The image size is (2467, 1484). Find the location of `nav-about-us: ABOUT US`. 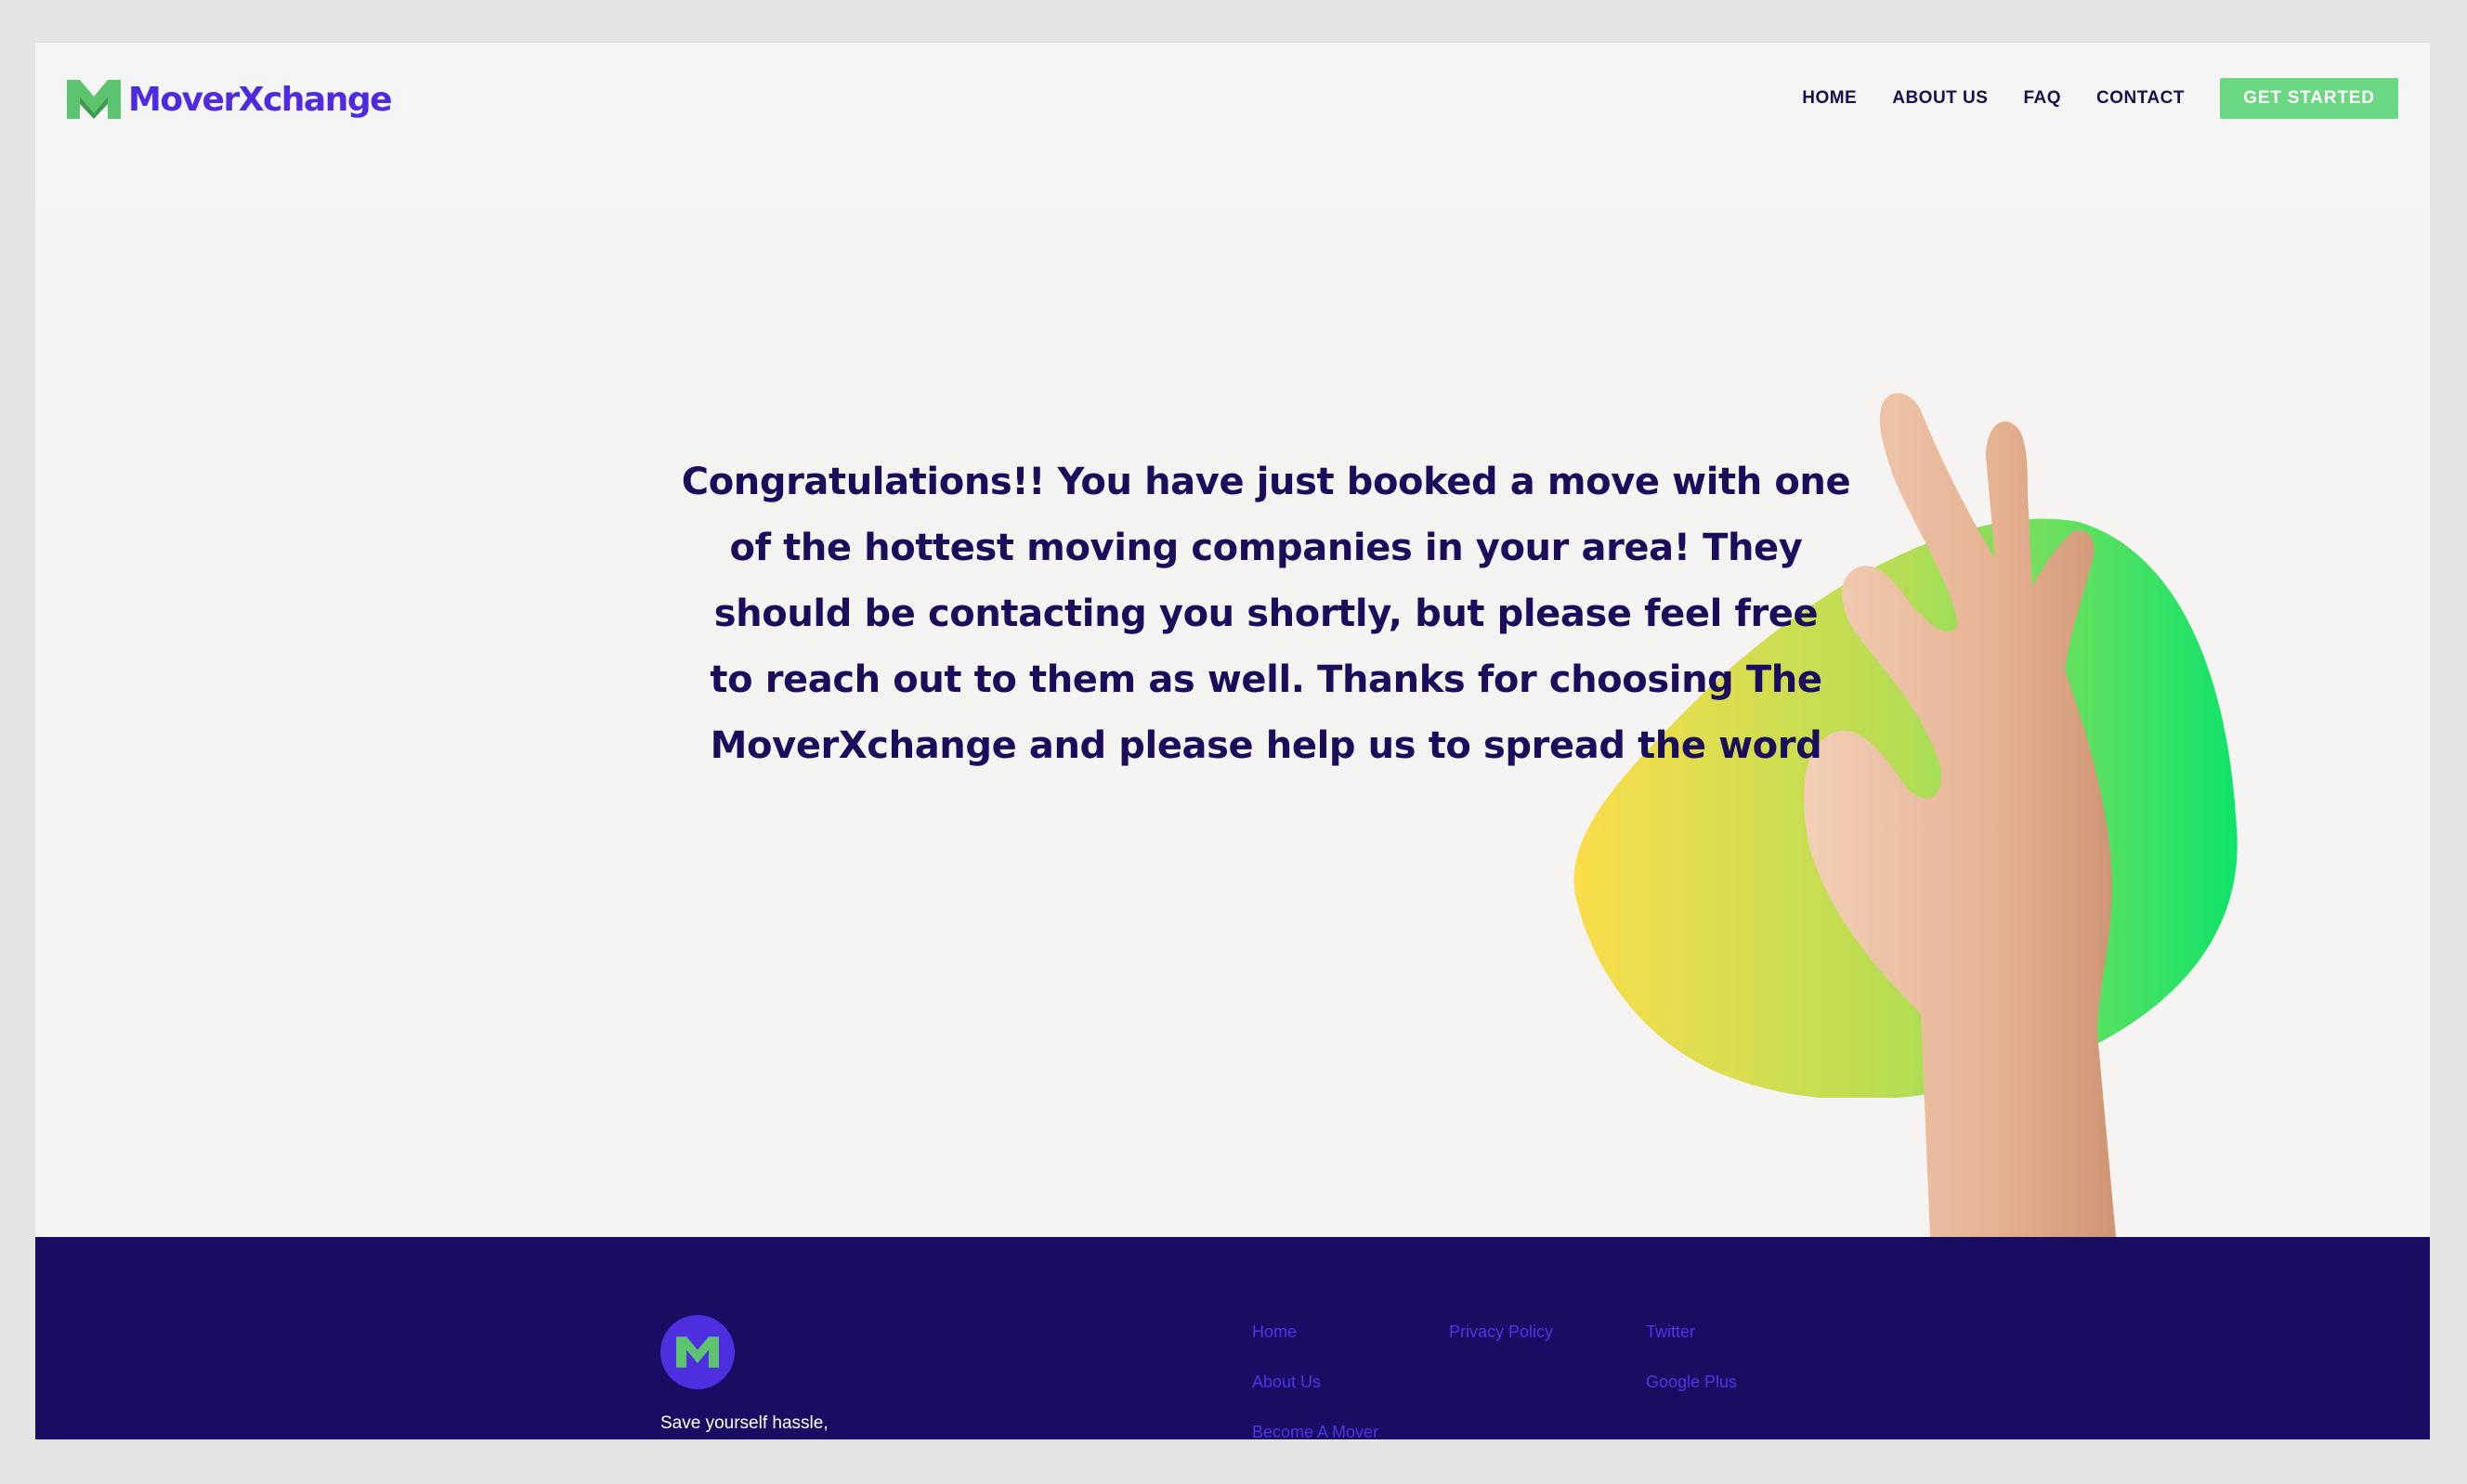

nav-about-us: ABOUT US is located at coordinates (1940, 98).